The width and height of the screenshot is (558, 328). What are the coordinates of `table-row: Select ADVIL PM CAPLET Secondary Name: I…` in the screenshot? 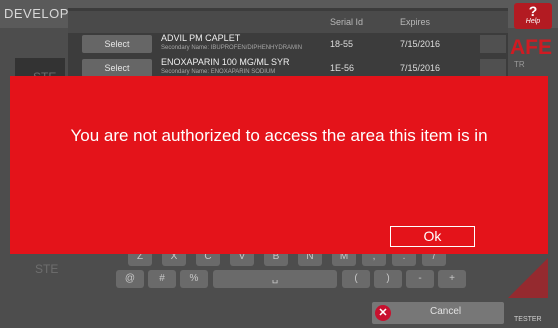 It's located at (288, 44).